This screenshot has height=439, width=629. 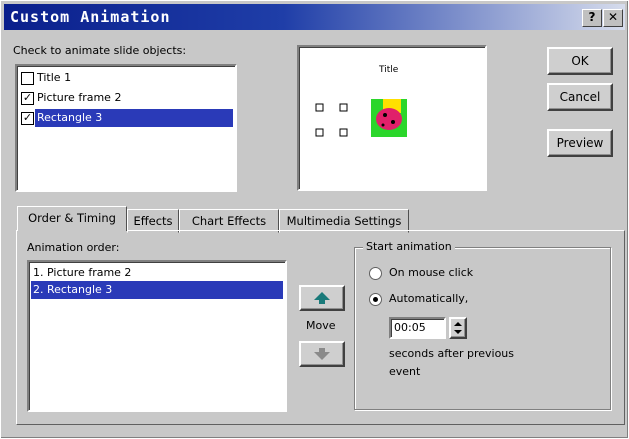 I want to click on cancel-button: Cancel, so click(x=580, y=97).